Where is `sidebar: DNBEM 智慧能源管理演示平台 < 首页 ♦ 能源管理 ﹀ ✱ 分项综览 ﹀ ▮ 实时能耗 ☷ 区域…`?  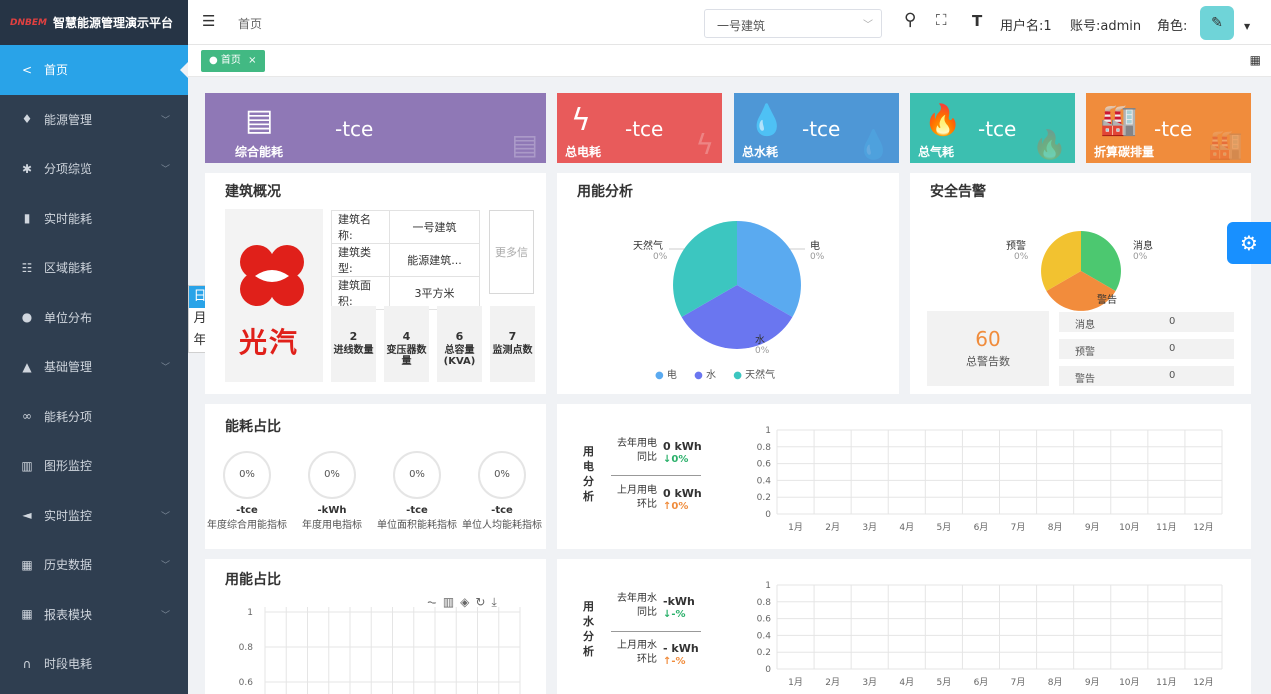
sidebar: DNBEM 智慧能源管理演示平台 < 首页 ♦ 能源管理 ﹀ ✱ 分项综览 ﹀ ▮ 实时能耗 ☷ 区域… is located at coordinates (94, 347).